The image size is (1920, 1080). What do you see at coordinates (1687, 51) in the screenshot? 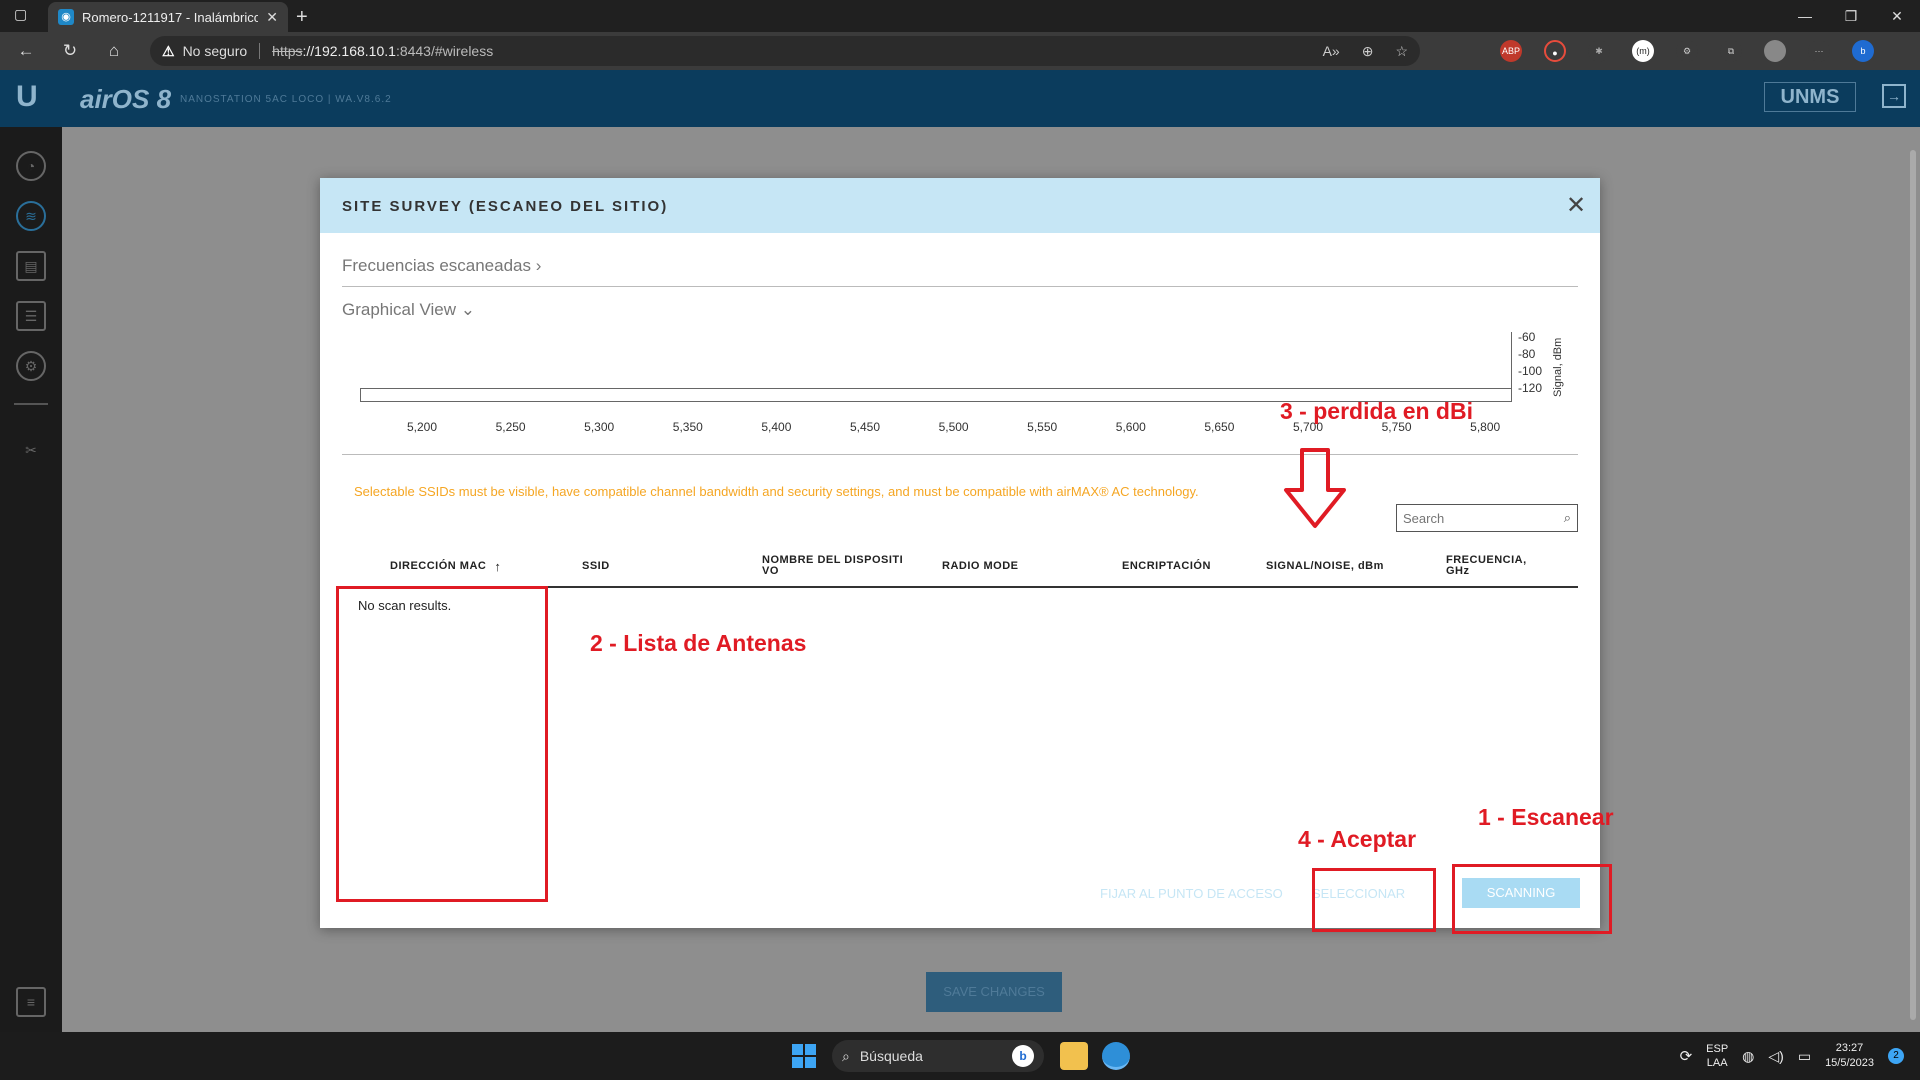
I see `puzzle-icon: ⚙` at bounding box center [1687, 51].